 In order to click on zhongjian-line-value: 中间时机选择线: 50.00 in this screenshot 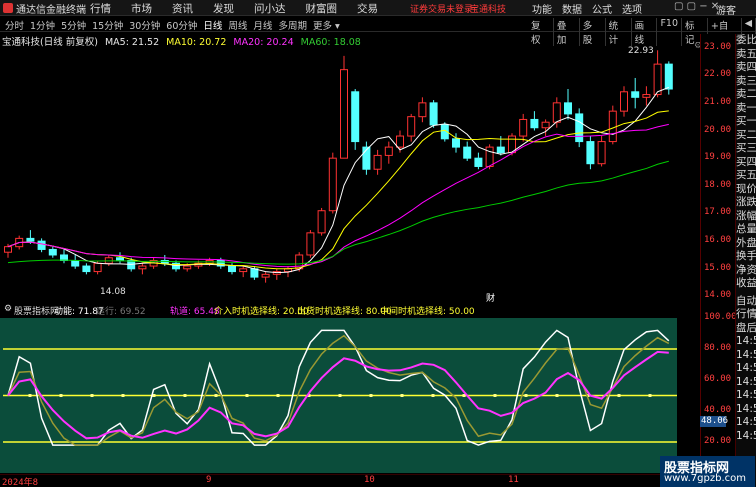, I will do `click(427, 312)`.